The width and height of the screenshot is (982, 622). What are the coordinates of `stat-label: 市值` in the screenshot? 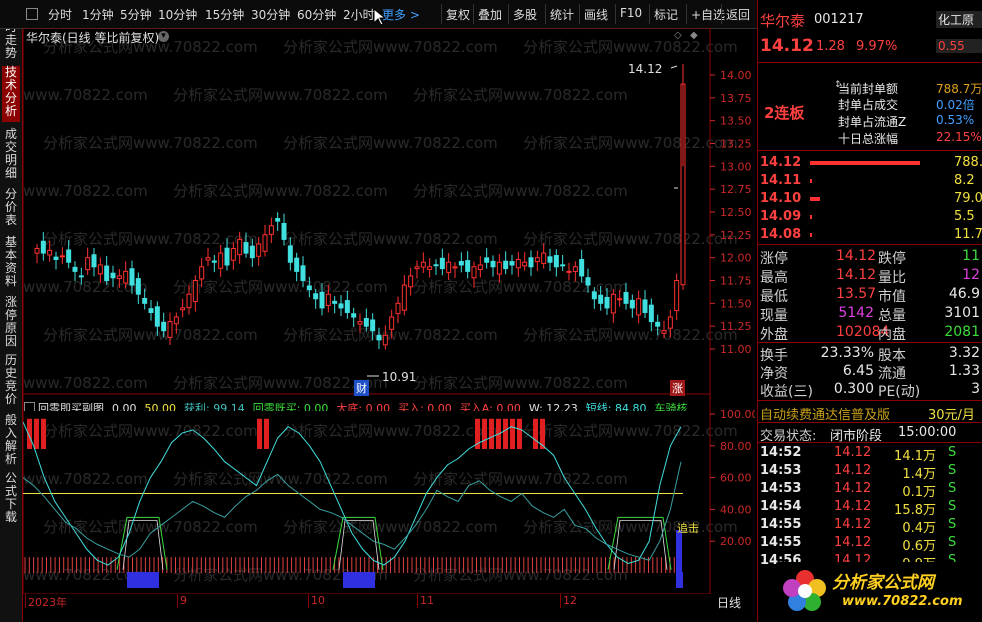 It's located at (892, 297).